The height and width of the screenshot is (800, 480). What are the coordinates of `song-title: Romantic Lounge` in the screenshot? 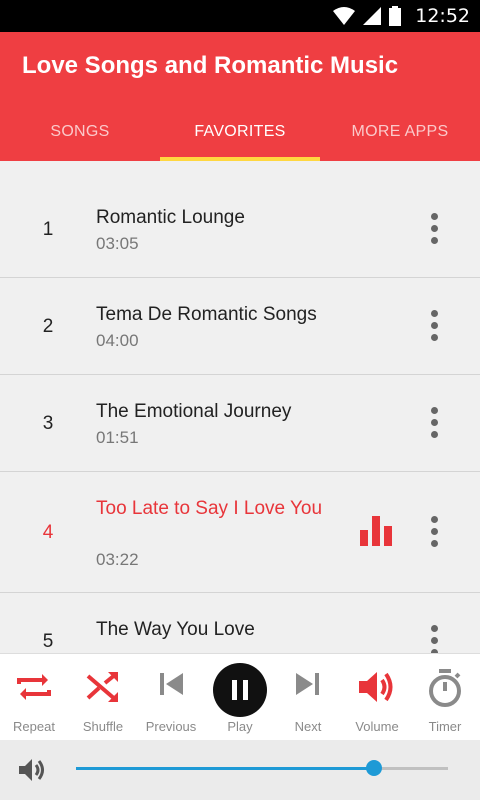 It's located at (170, 217).